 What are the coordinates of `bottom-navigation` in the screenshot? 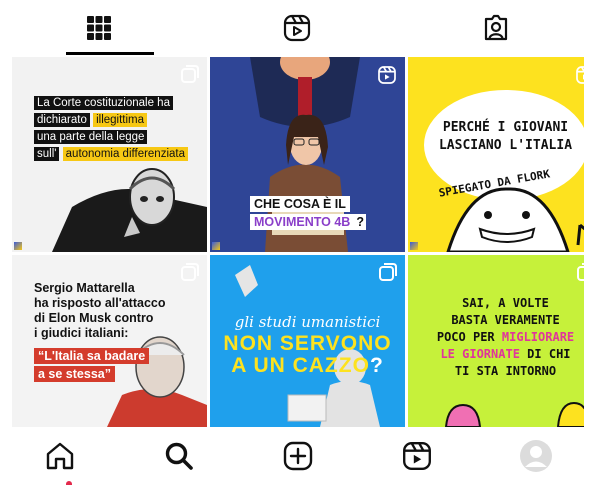 It's located at (297, 456).